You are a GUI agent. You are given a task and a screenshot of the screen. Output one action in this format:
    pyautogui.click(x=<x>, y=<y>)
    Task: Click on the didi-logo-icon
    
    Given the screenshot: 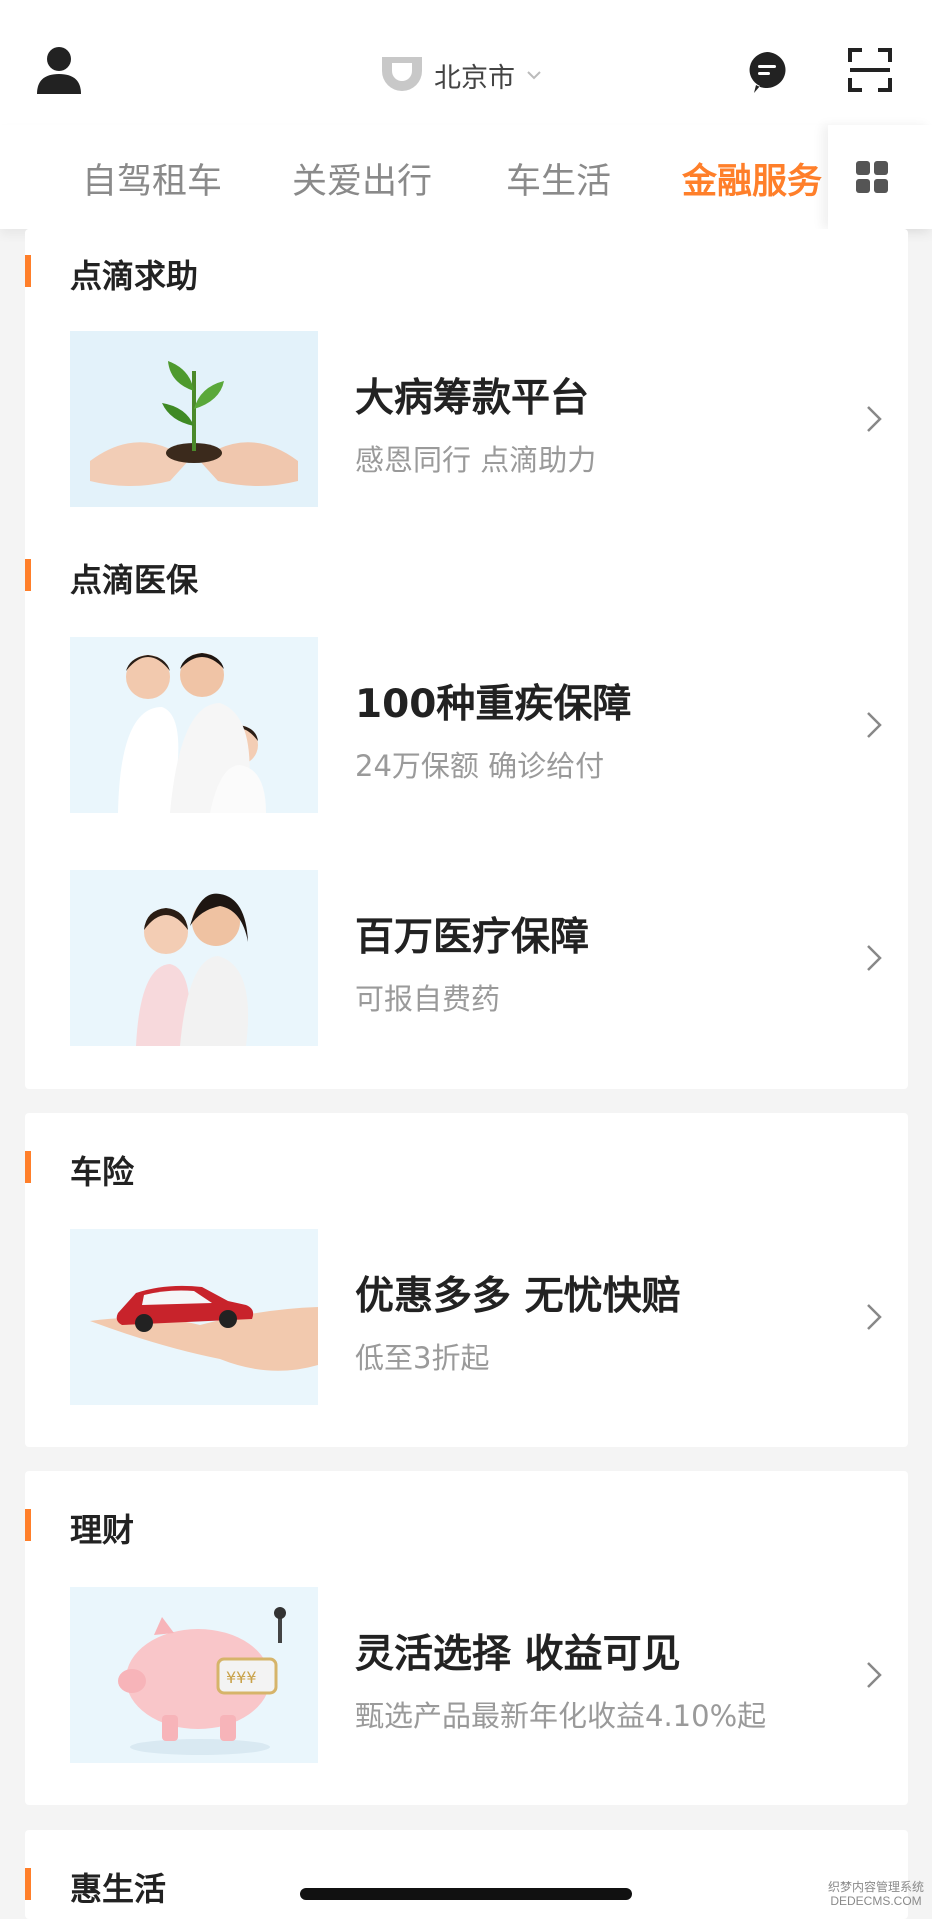 What is the action you would take?
    pyautogui.click(x=402, y=75)
    